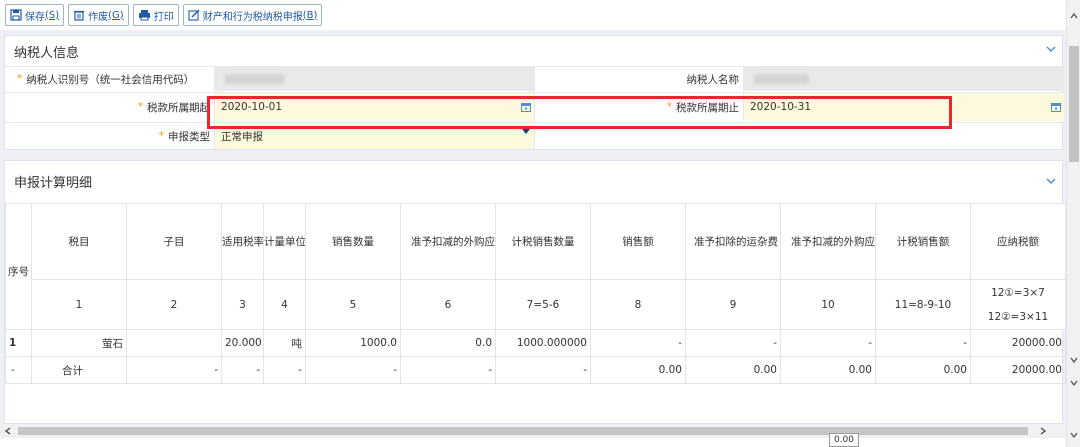 The image size is (1080, 447). What do you see at coordinates (18, 266) in the screenshot?
I see `column-header: 序号` at bounding box center [18, 266].